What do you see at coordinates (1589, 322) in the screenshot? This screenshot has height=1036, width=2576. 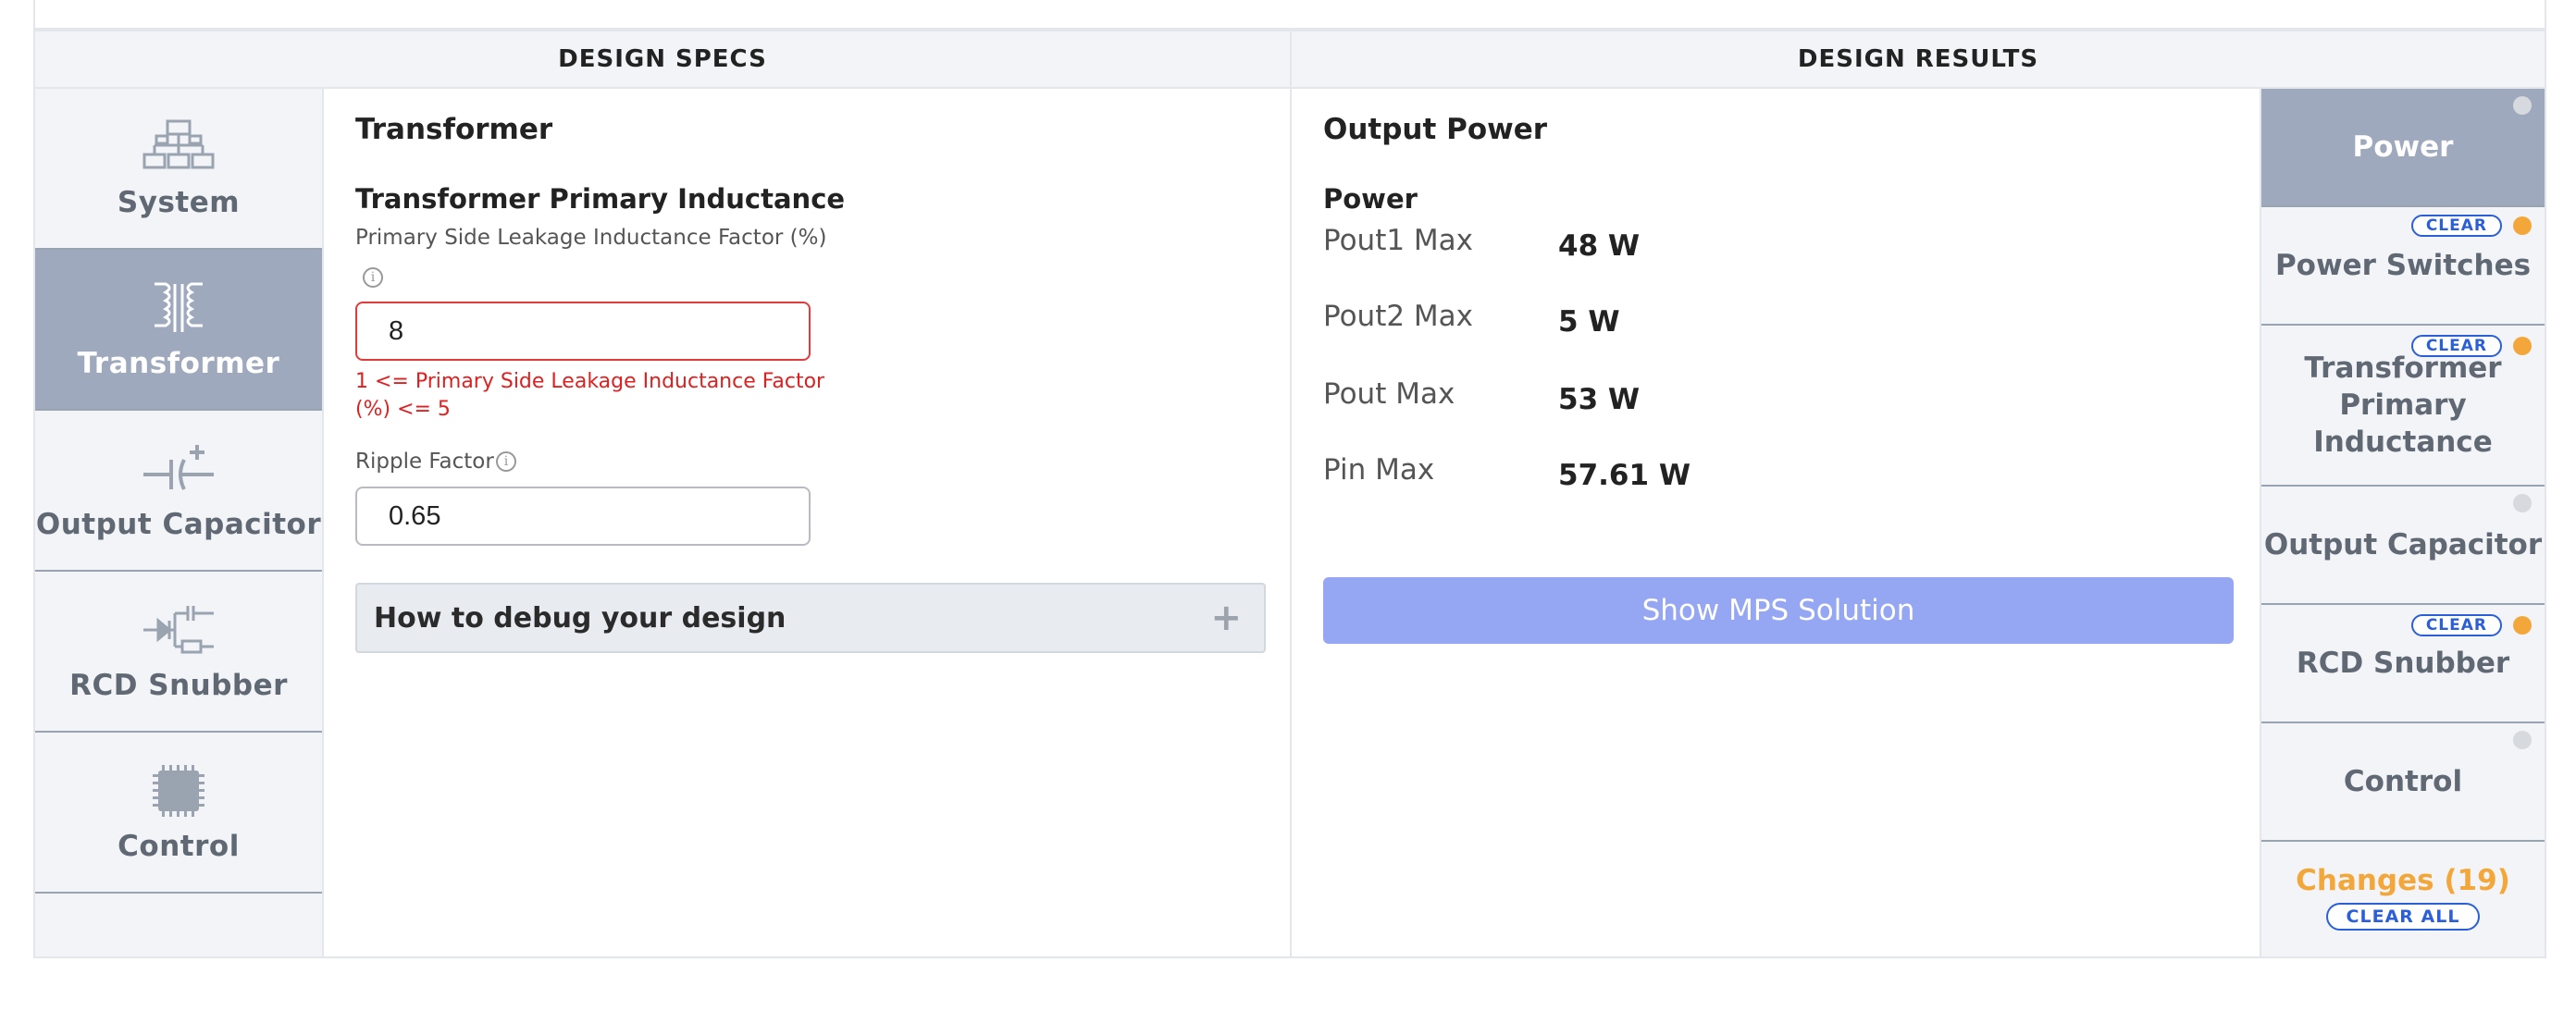 I see `pout2-max-value: 5 W` at bounding box center [1589, 322].